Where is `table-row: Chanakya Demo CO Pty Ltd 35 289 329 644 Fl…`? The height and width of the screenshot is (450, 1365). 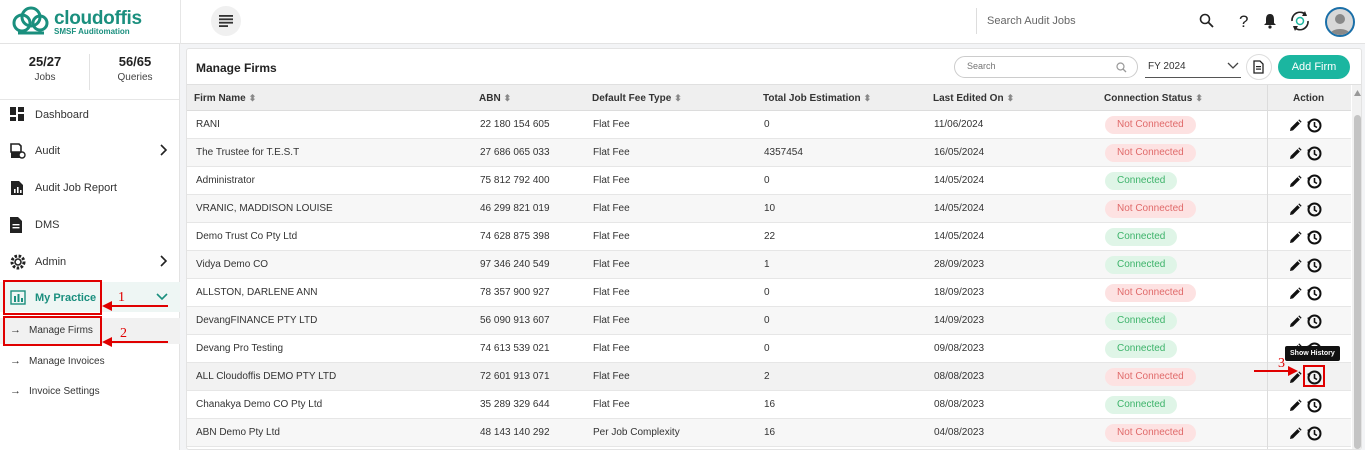 table-row: Chanakya Demo CO Pty Ltd 35 289 329 644 Fl… is located at coordinates (769, 405).